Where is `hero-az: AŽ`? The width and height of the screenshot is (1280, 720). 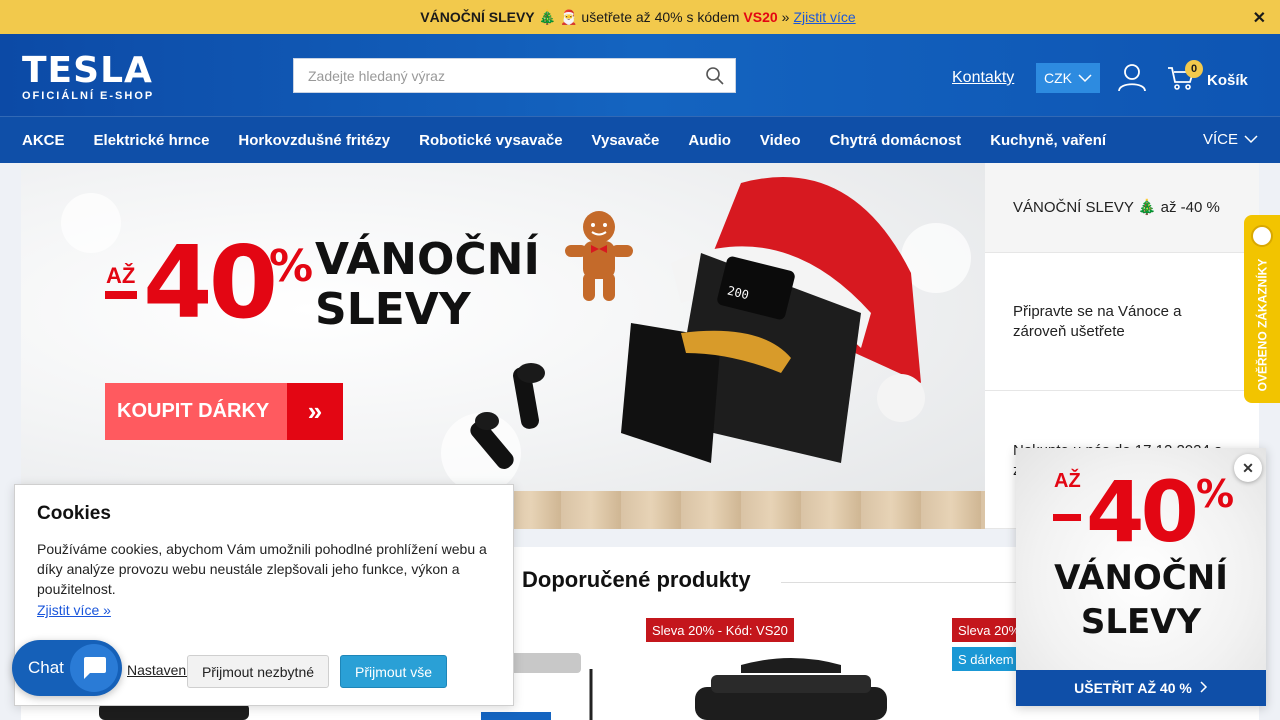 hero-az: AŽ is located at coordinates (121, 275).